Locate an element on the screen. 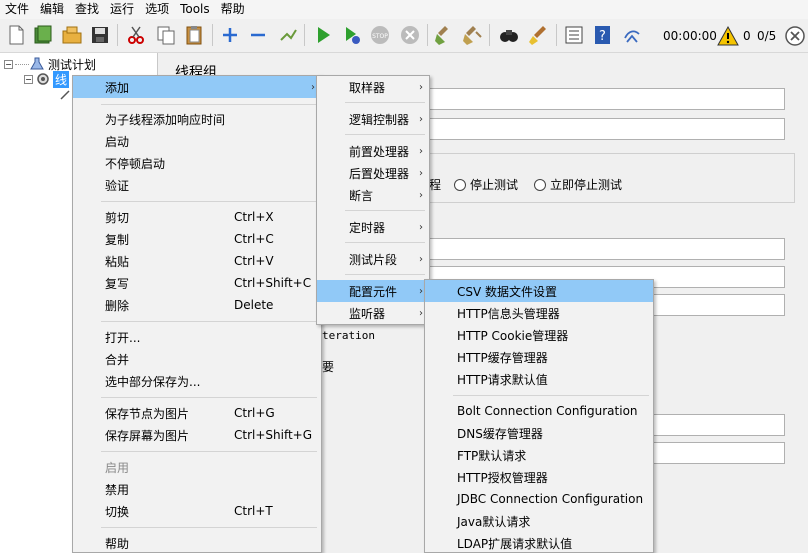 The width and height of the screenshot is (808, 553). fragment-2: 要 is located at coordinates (328, 367).